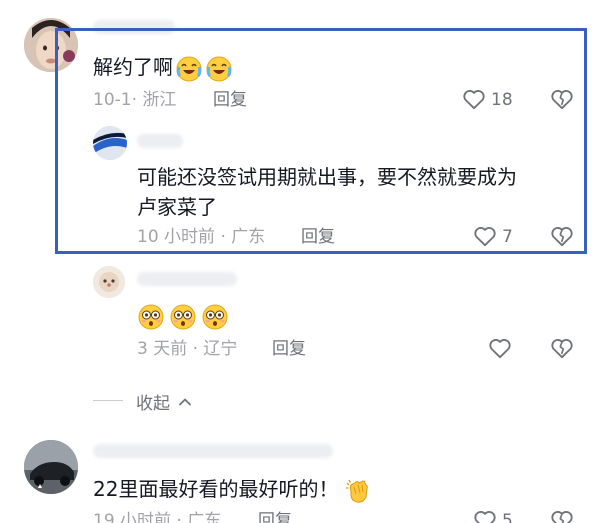  Describe the element at coordinates (358, 491) in the screenshot. I see `clapping-hands-emoji-icon` at that location.